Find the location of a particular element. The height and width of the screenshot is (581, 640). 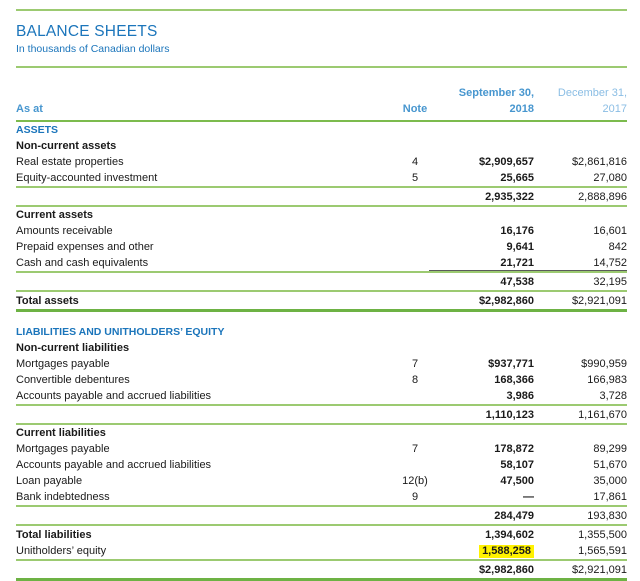

page-subtitle: In thousands of Canadian dollars is located at coordinates (93, 49).